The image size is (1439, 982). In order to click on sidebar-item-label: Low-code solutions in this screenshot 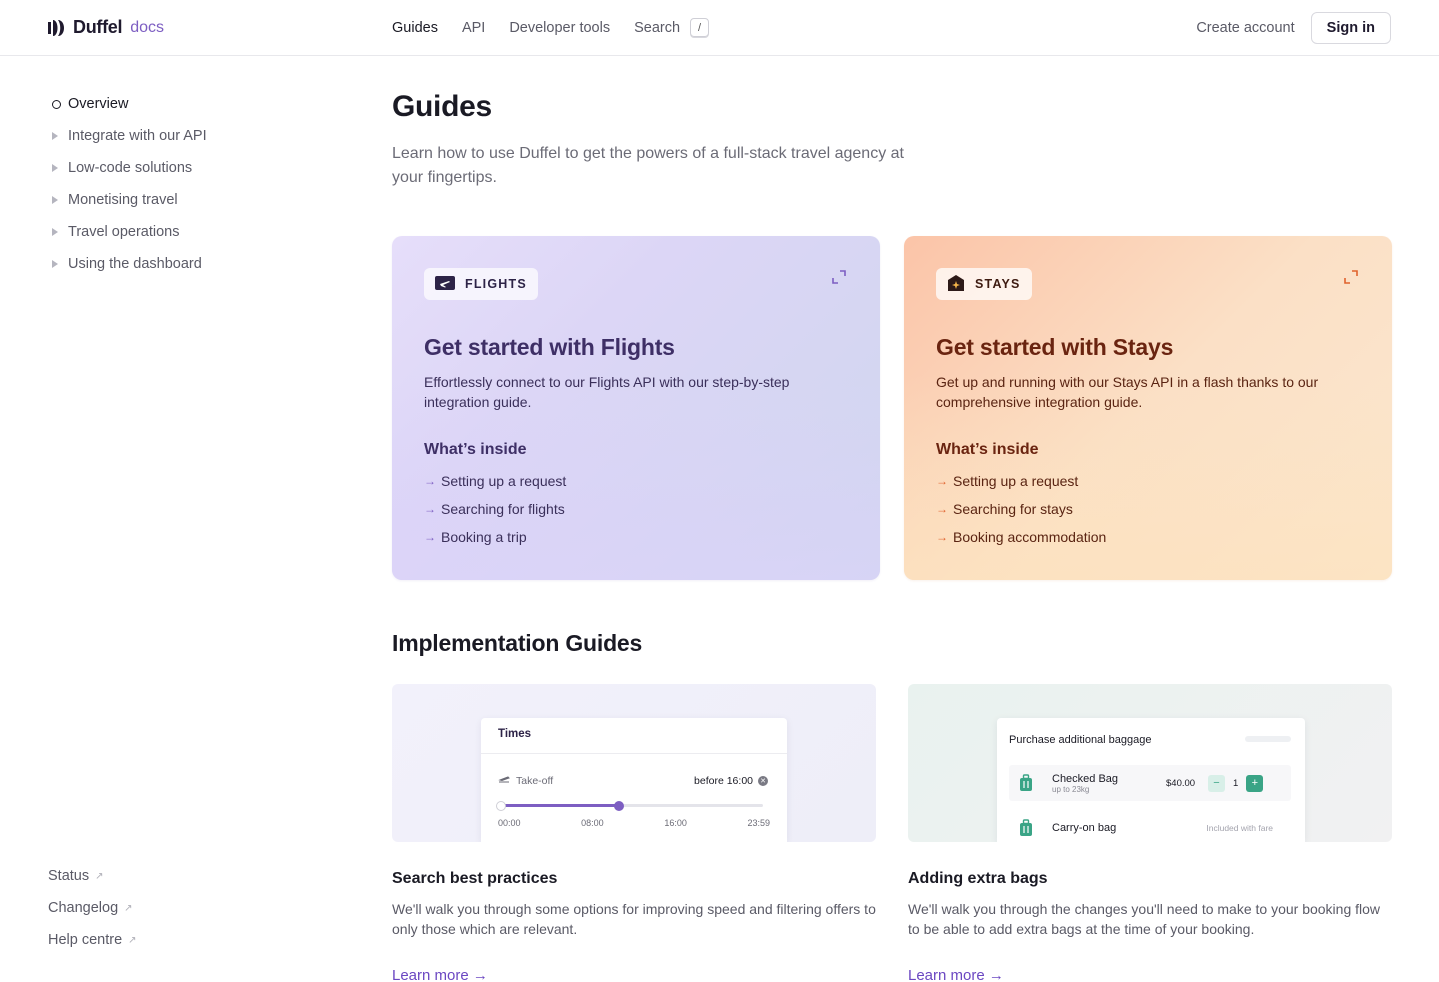, I will do `click(130, 168)`.